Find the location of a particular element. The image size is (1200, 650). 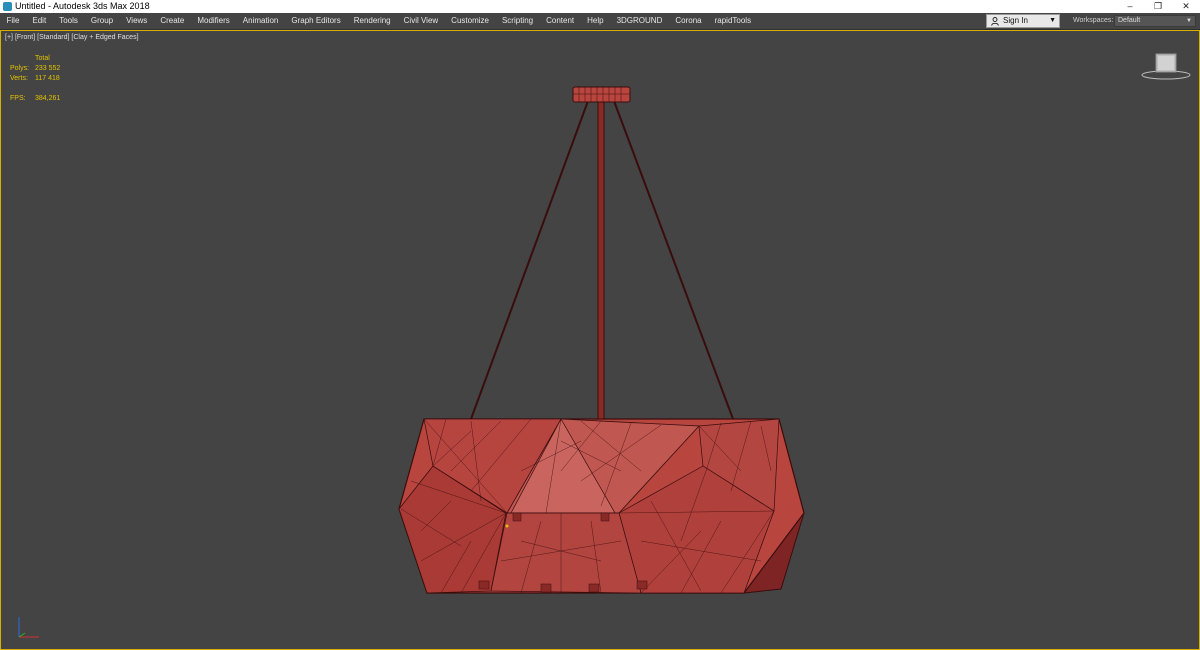

menu-rapidtools: rapidTools is located at coordinates (732, 21).